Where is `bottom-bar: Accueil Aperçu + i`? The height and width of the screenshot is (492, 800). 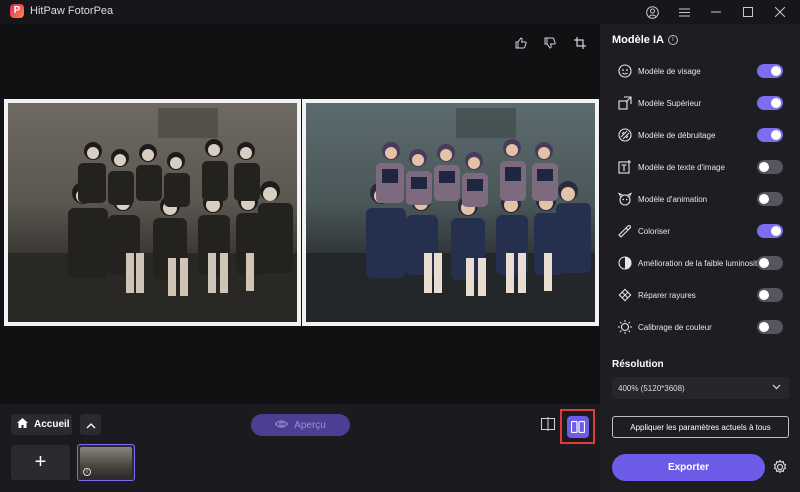 bottom-bar: Accueil Aperçu + i is located at coordinates (300, 448).